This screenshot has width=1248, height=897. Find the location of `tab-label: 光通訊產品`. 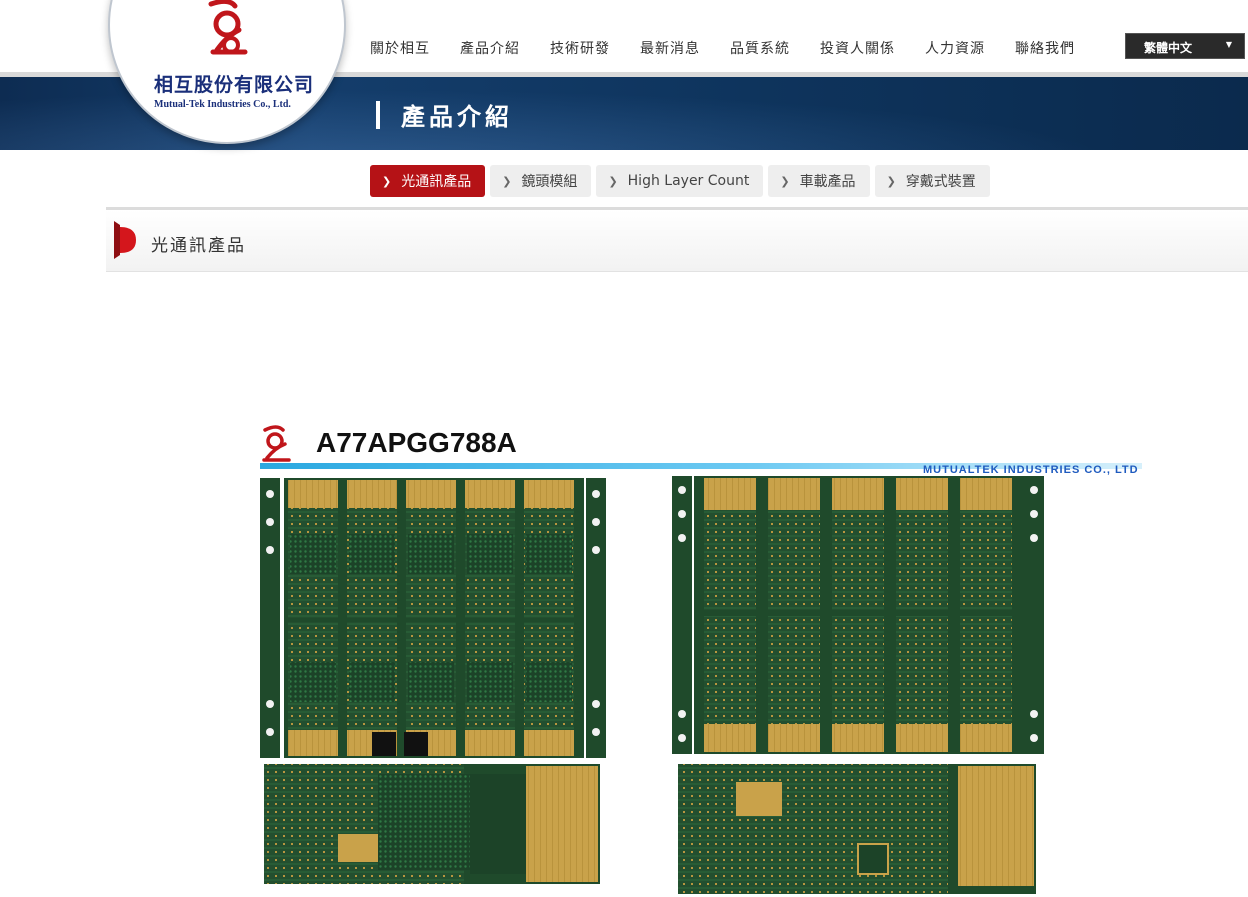

tab-label: 光通訊產品 is located at coordinates (436, 182).